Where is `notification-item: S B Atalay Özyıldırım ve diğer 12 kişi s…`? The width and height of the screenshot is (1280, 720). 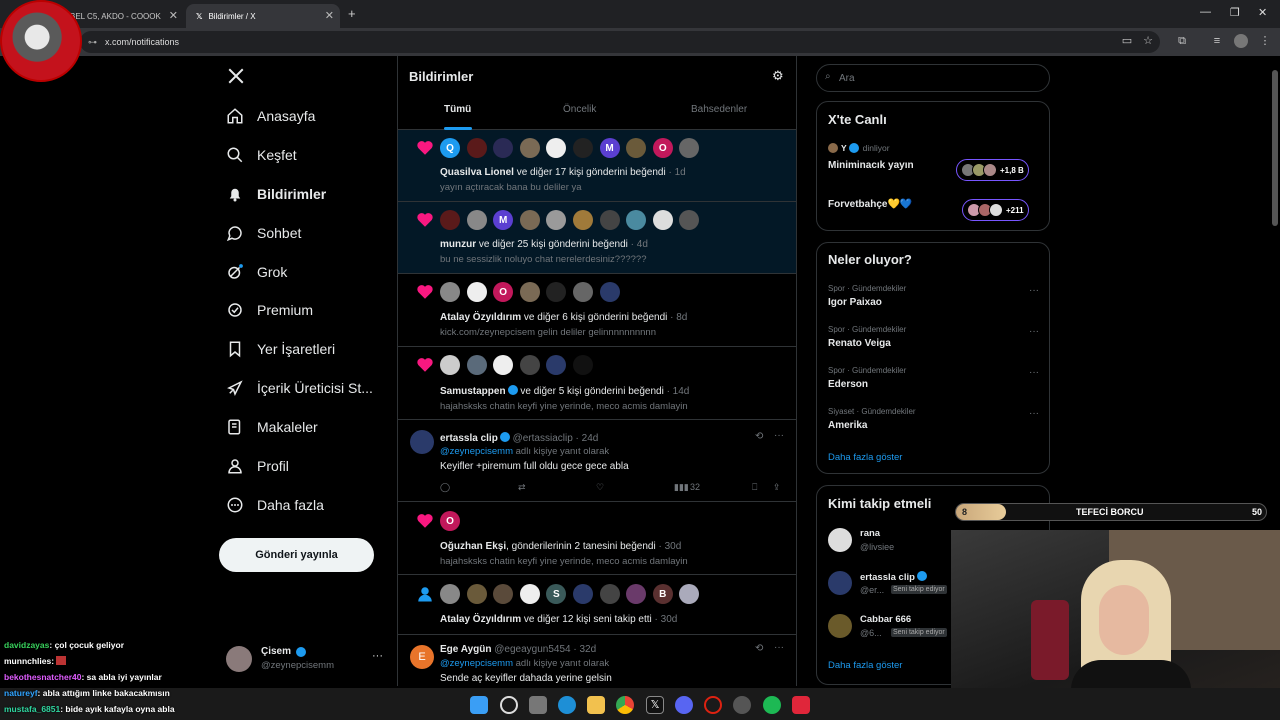
notification-item: S B Atalay Özyıldırım ve diğer 12 kişi s… is located at coordinates (597, 605).